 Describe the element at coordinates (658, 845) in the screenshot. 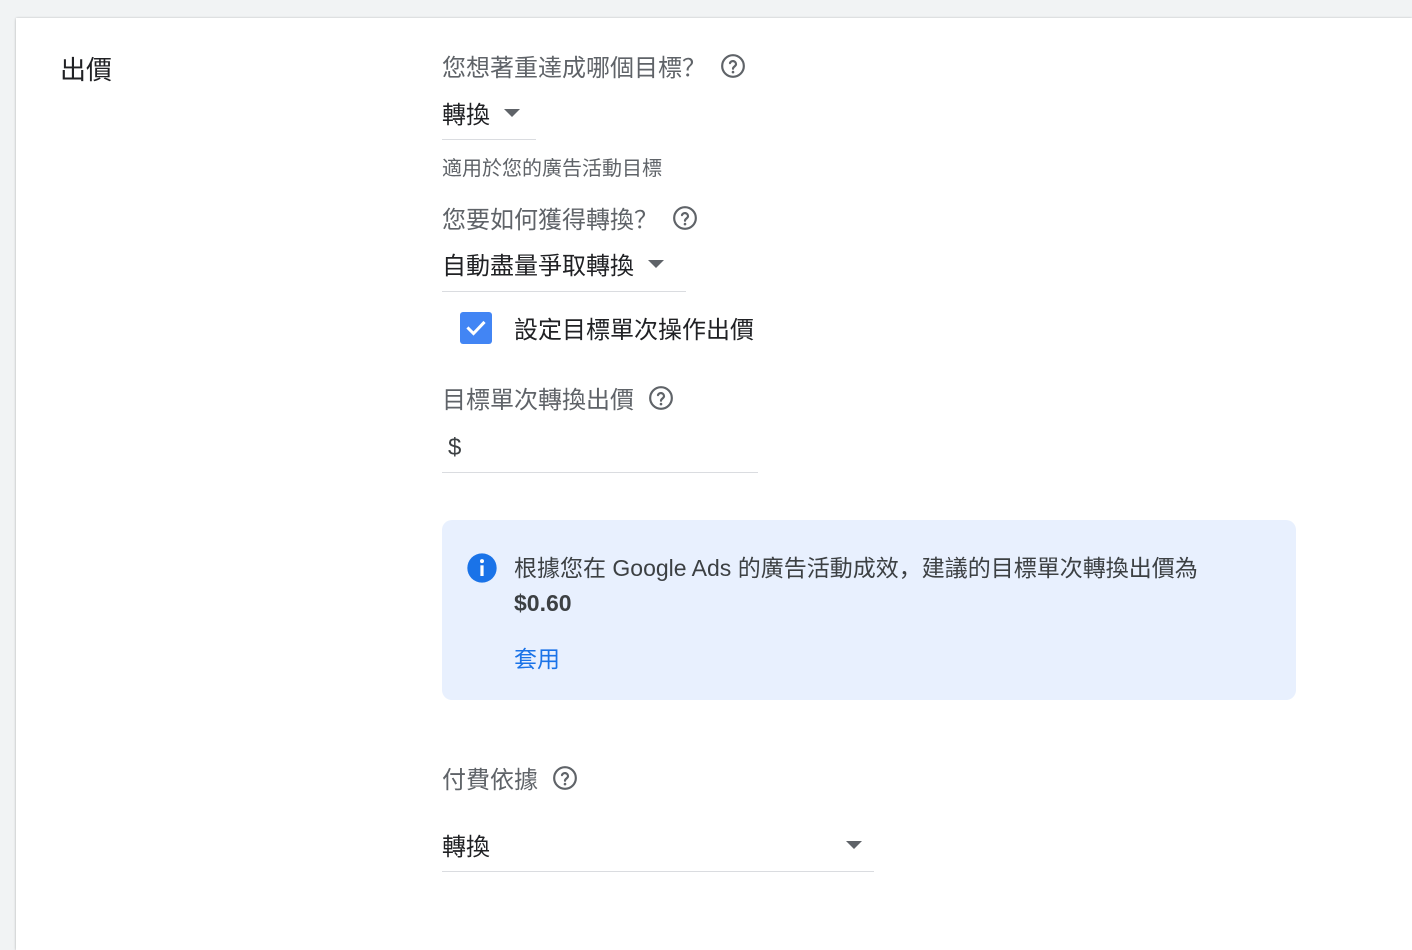

I see `pay-for-dropdown: 轉換` at that location.